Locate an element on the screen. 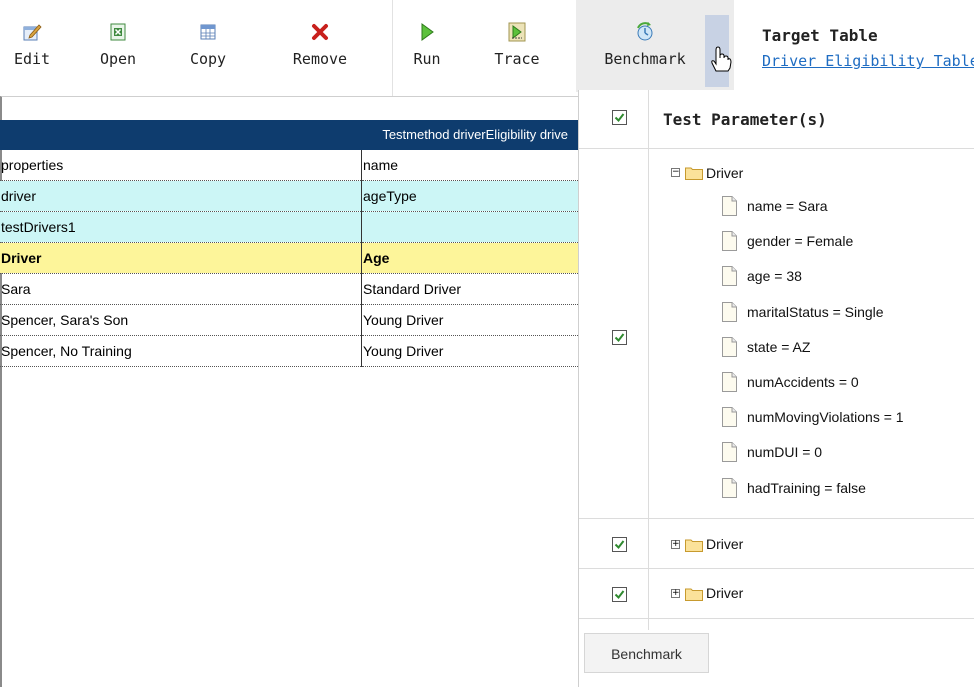 This screenshot has height=687, width=974. tree-leaf-param: numMovingViolations = 1 is located at coordinates (825, 417).